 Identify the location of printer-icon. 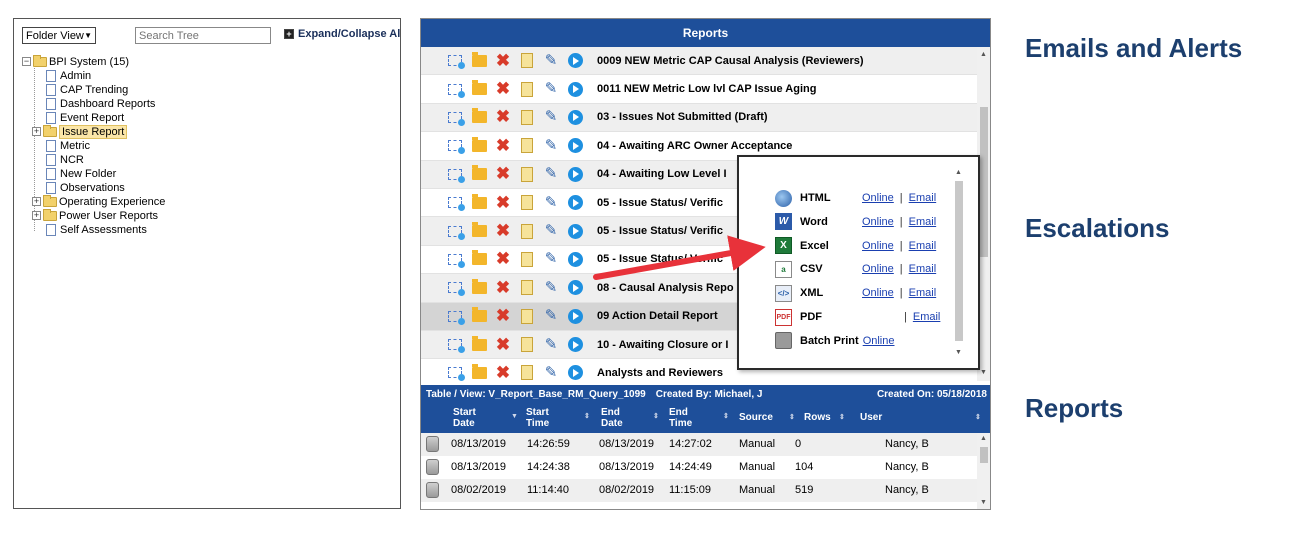
(783, 341).